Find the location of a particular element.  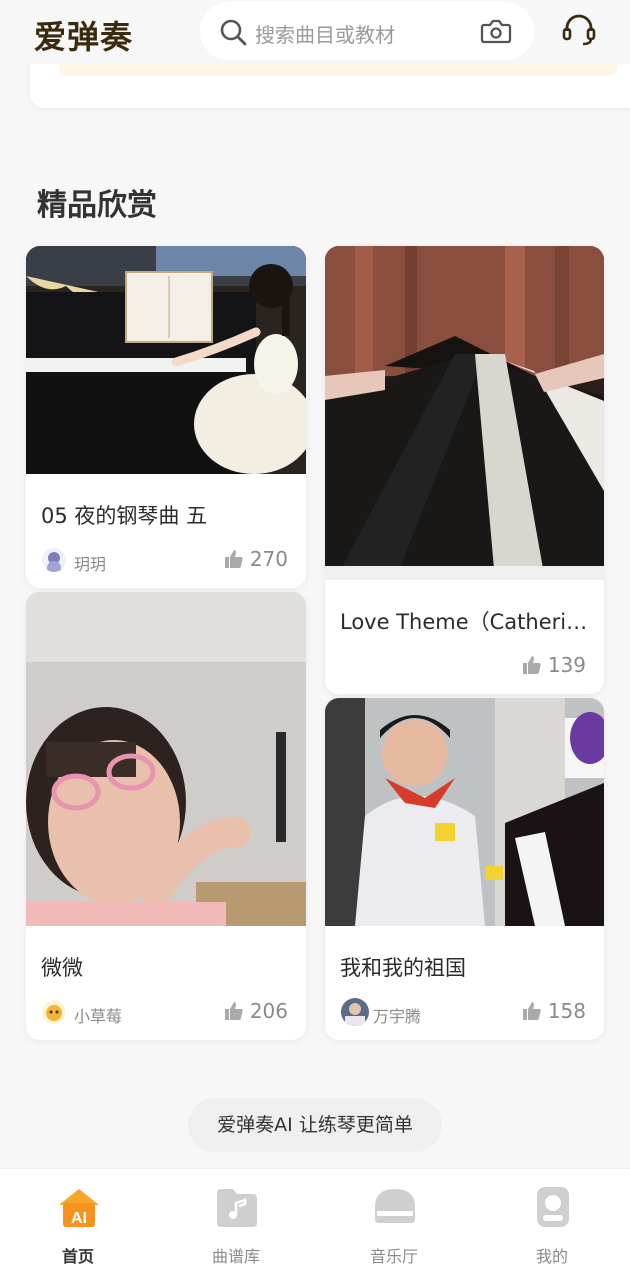

app-header: 爱弹奏 搜索曲目或教材 is located at coordinates (315, 32).